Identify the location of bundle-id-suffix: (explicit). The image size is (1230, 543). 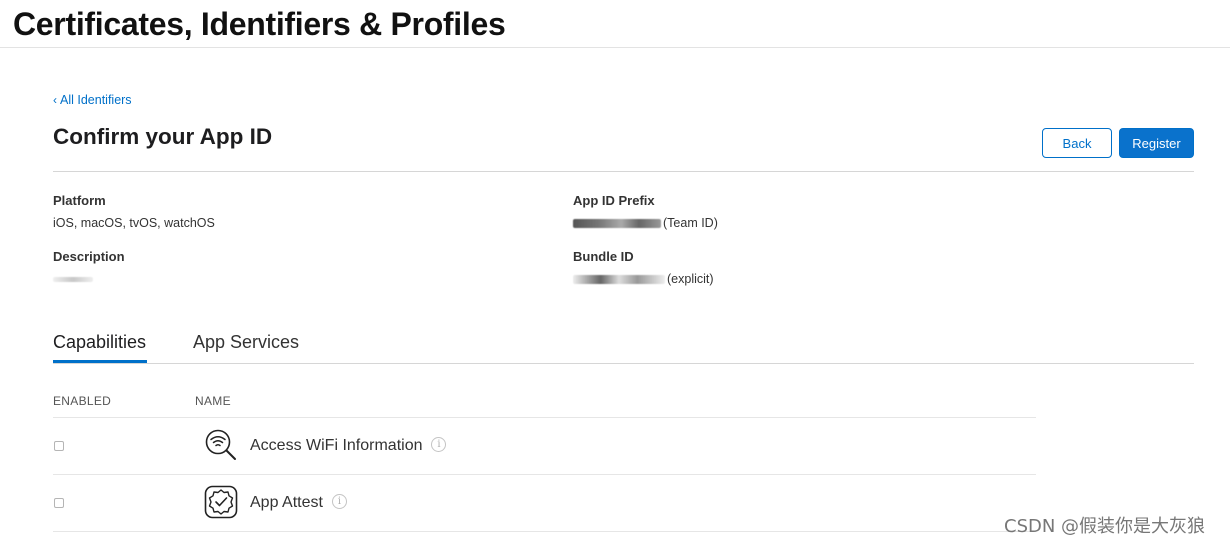
(690, 279).